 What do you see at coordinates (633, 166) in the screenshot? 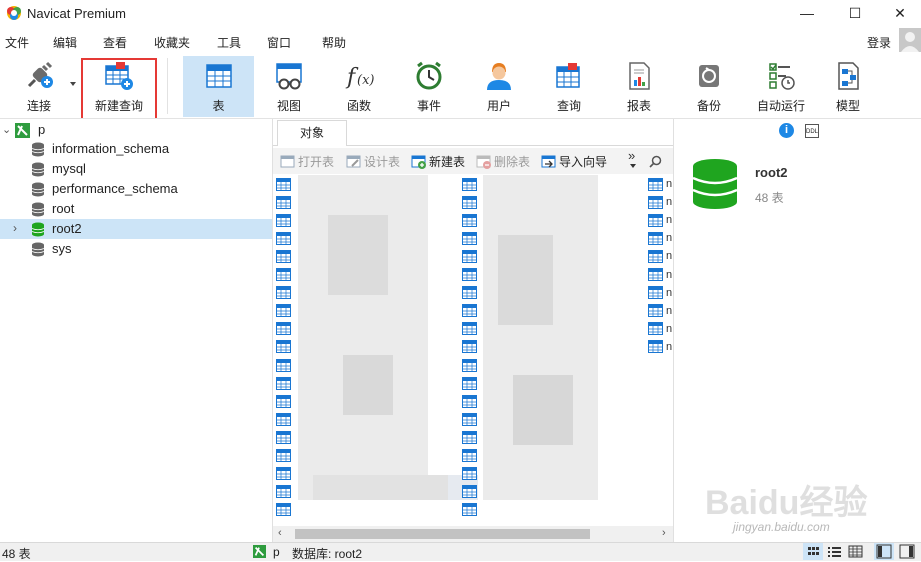
I see `more-tools-dropdown-icon` at bounding box center [633, 166].